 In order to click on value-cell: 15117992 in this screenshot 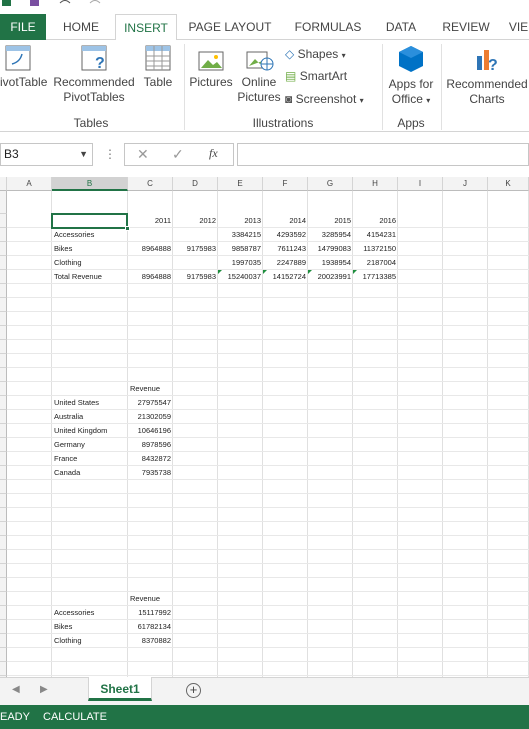, I will do `click(150, 613)`.